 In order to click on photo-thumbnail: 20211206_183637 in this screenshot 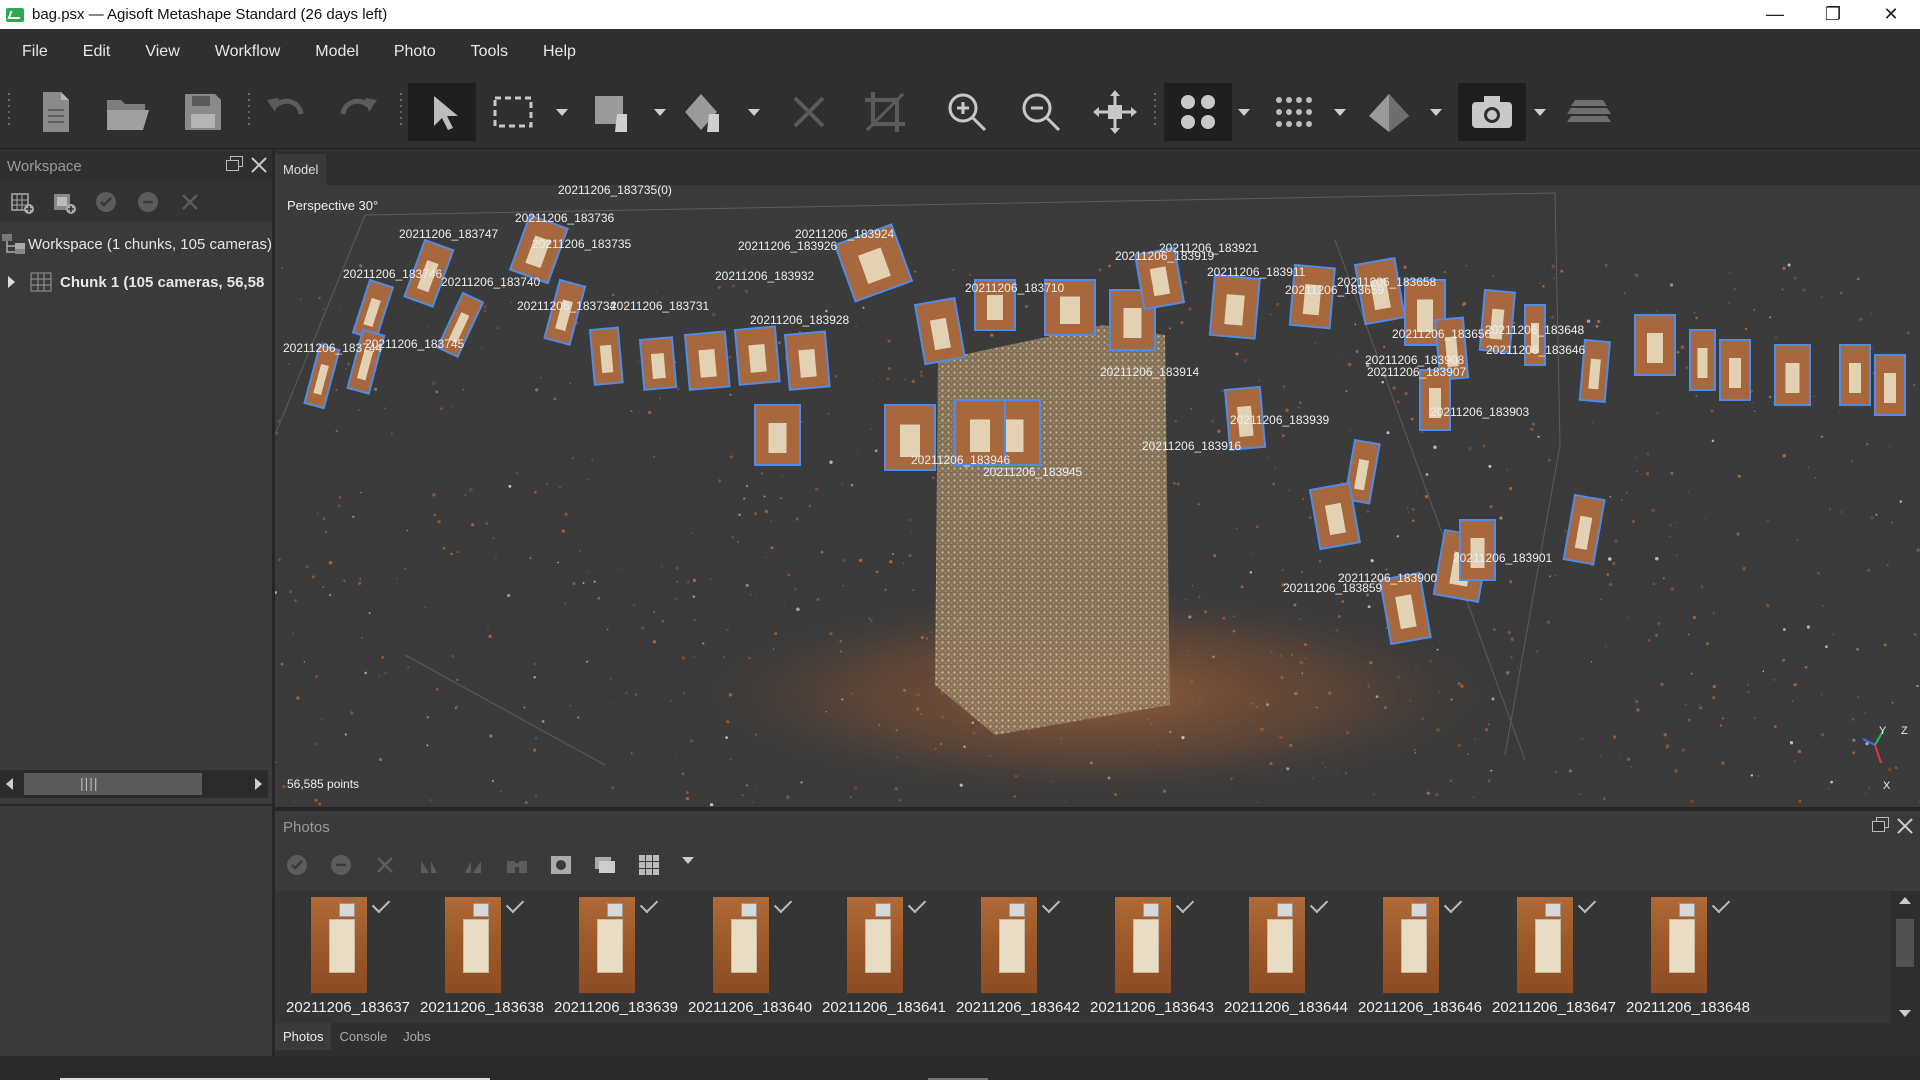, I will do `click(348, 957)`.